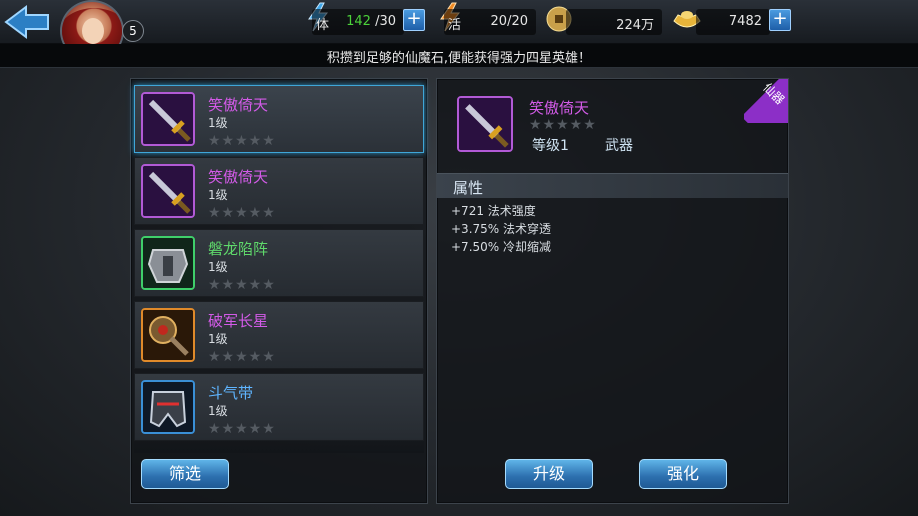 The image size is (918, 516). I want to click on back-button, so click(27, 22).